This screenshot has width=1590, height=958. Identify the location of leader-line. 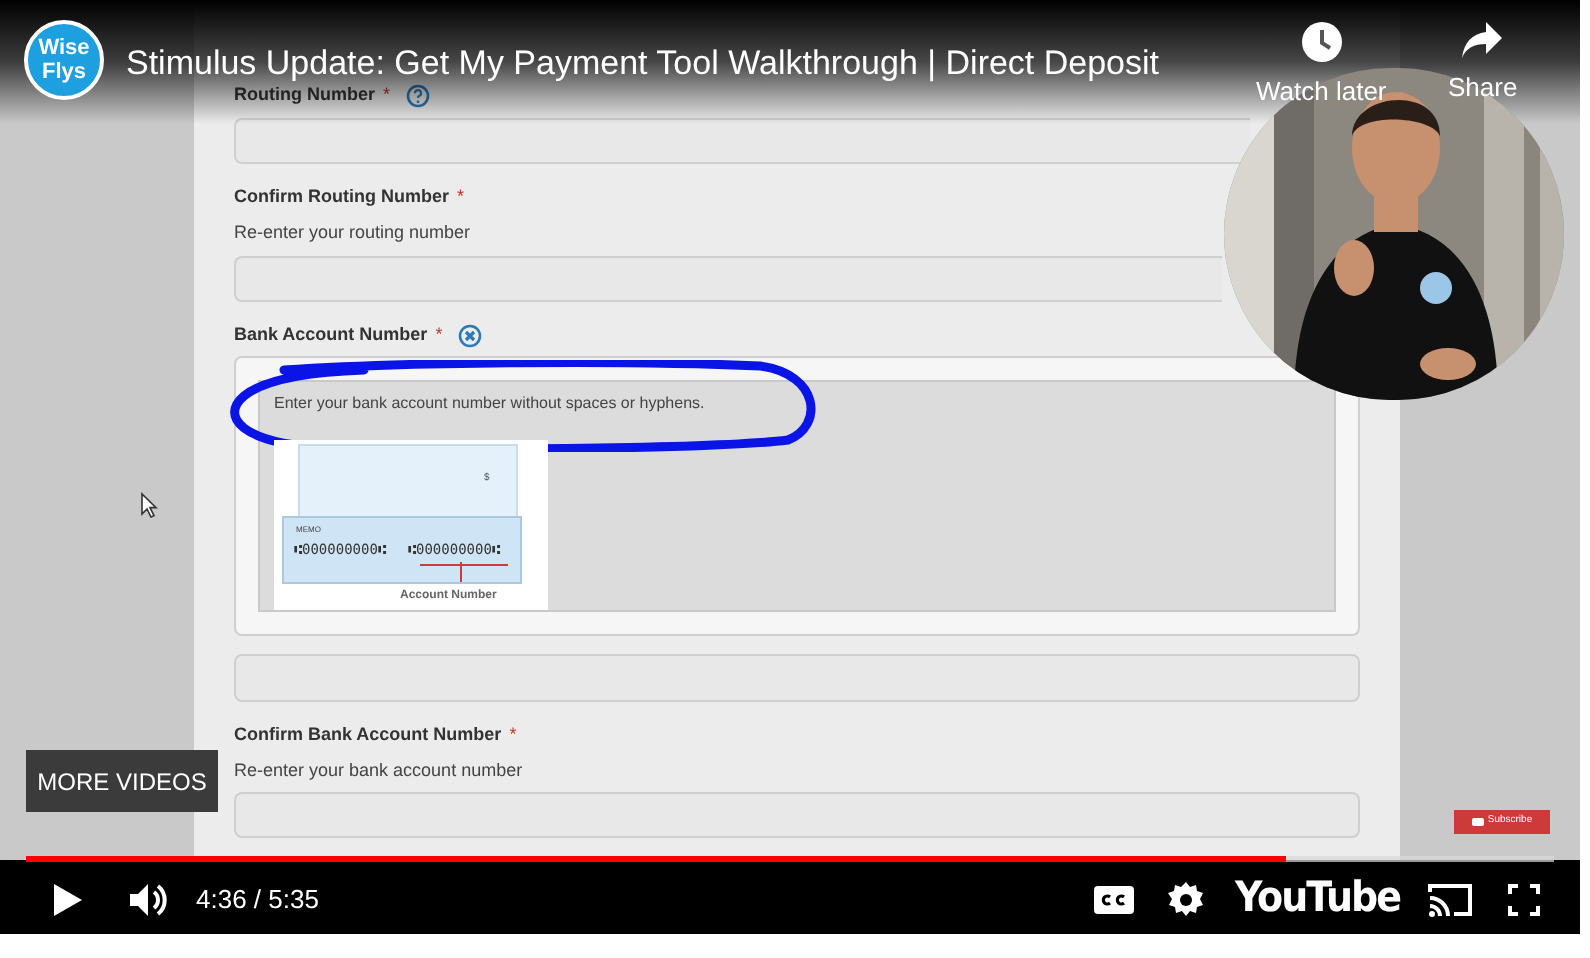
(461, 571).